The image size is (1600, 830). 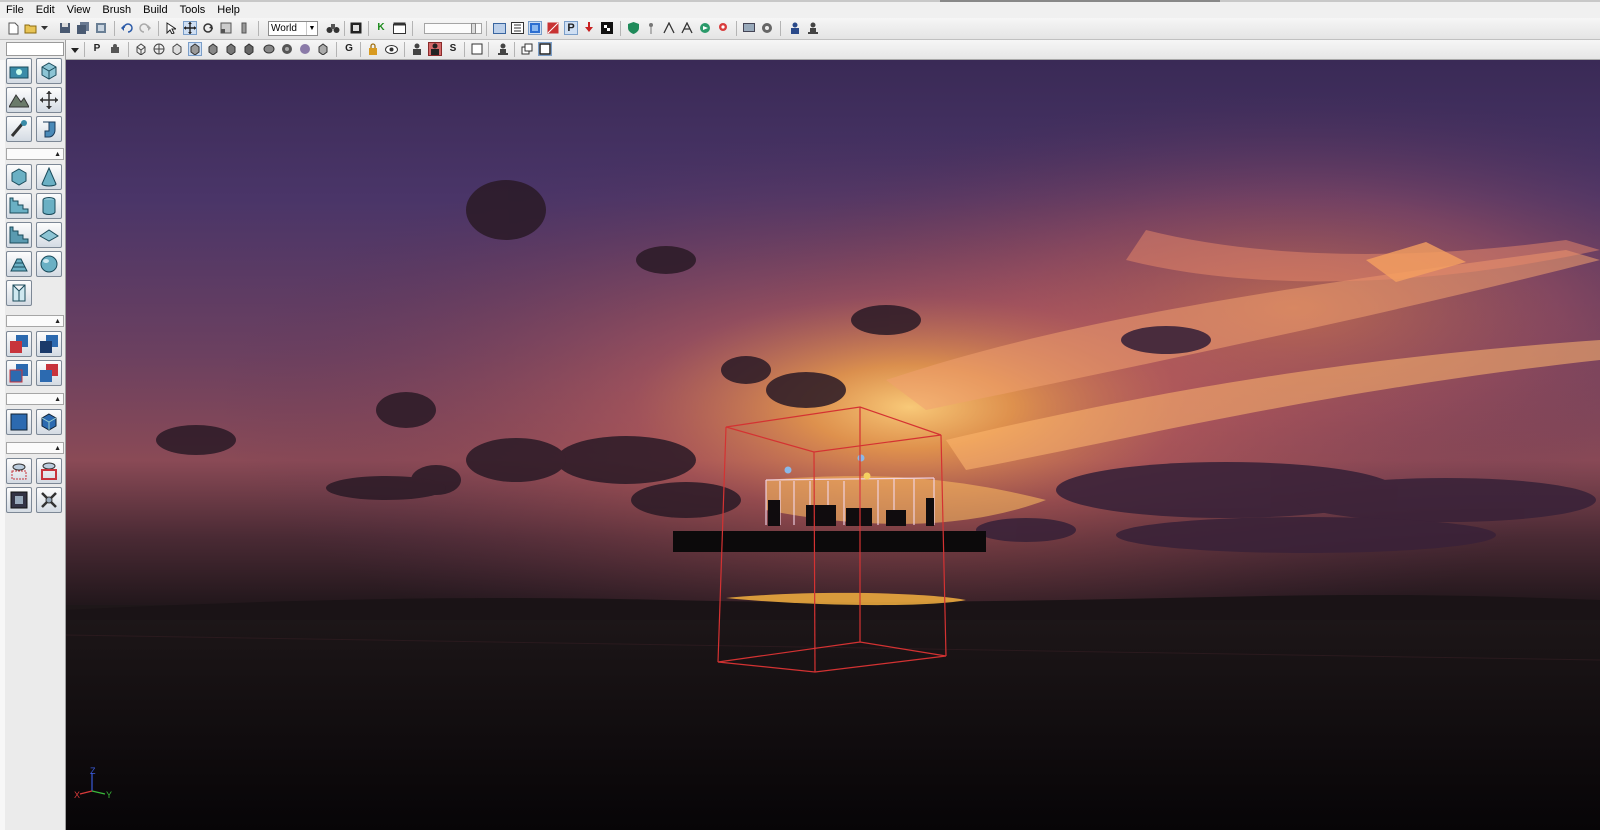 I want to click on sound-icon, so click(x=767, y=28).